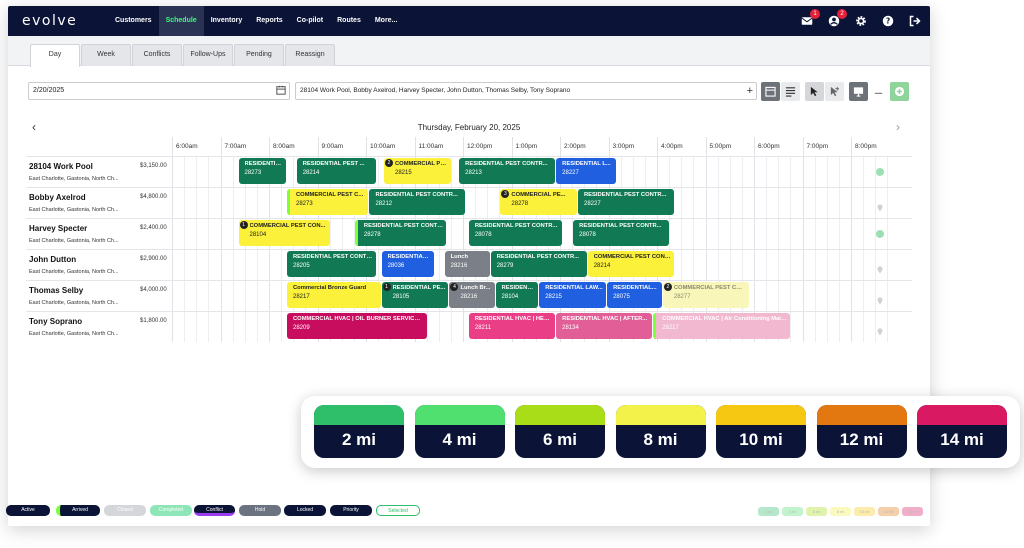  I want to click on next-day-arrow: ›, so click(898, 127).